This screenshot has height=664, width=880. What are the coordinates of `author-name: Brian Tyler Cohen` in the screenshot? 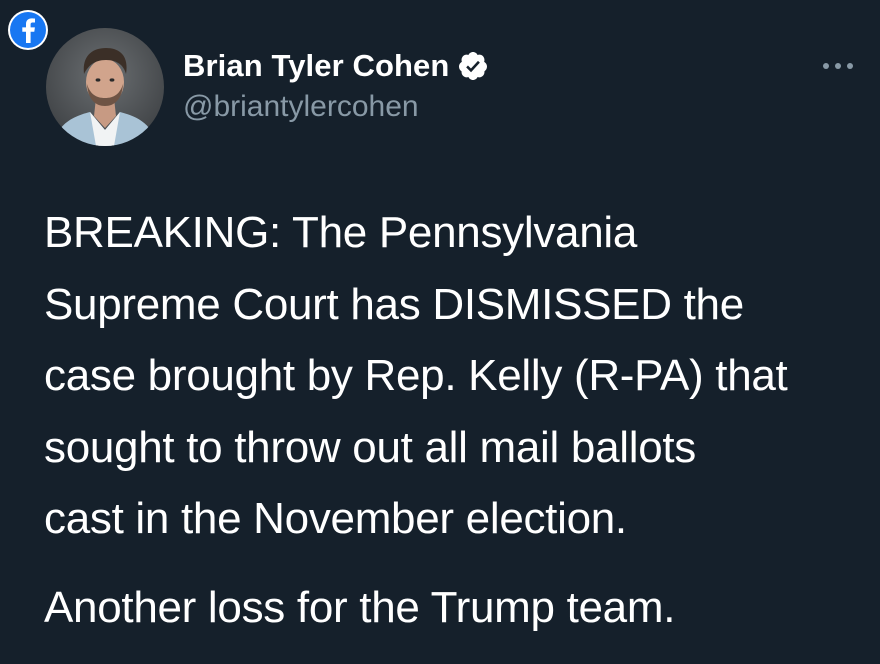 It's located at (316, 66).